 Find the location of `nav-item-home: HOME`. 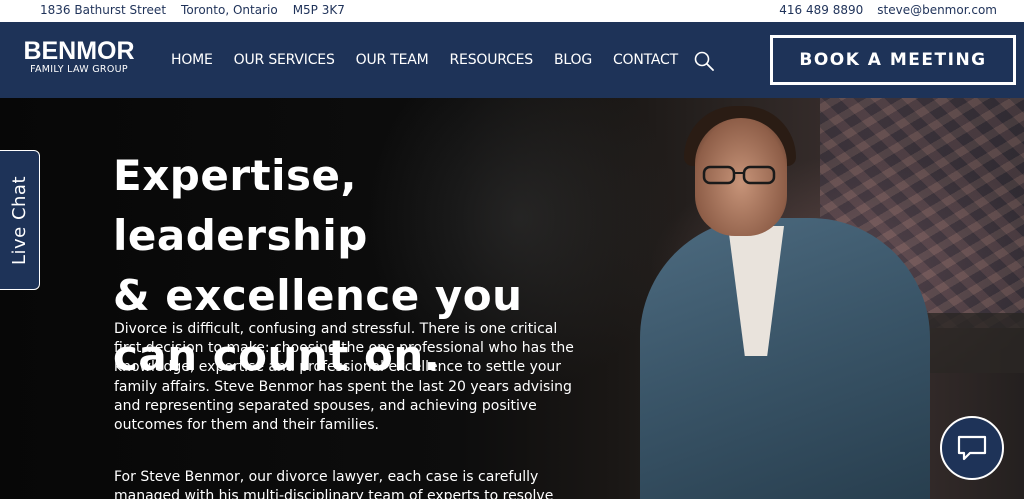

nav-item-home: HOME is located at coordinates (192, 60).